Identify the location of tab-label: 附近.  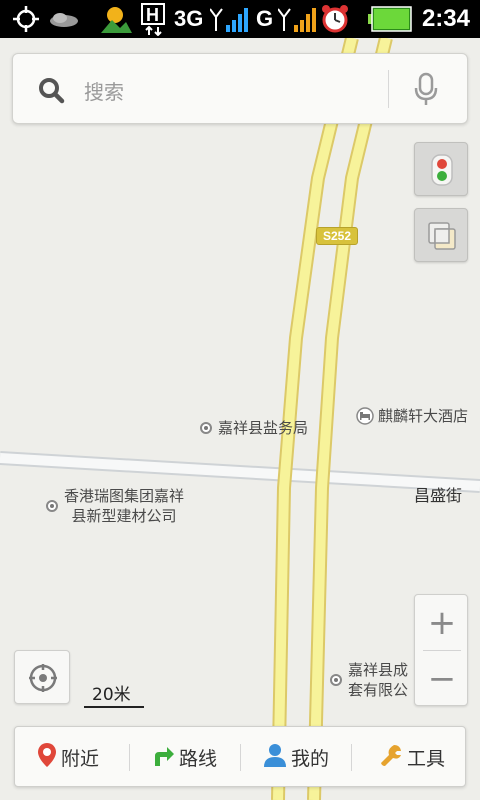
(80, 759).